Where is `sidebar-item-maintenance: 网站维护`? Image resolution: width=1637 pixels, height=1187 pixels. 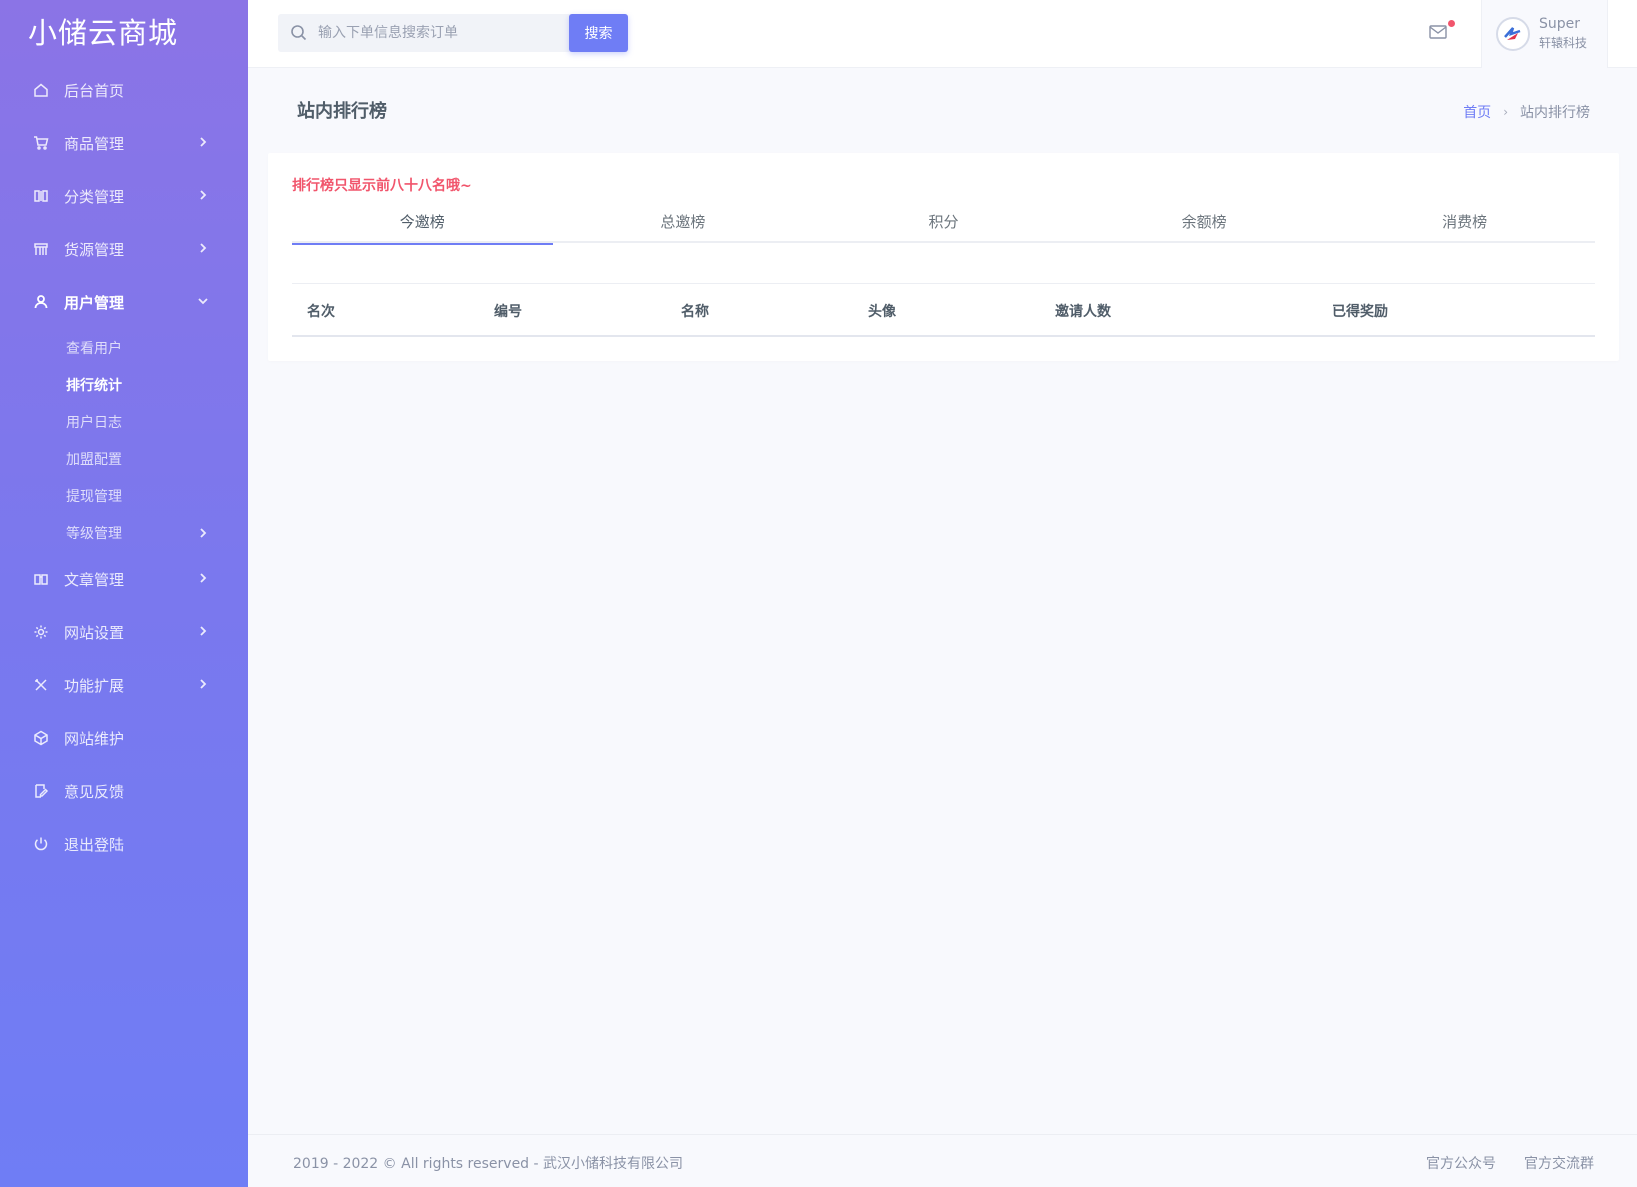
sidebar-item-maintenance: 网站维护 is located at coordinates (124, 738).